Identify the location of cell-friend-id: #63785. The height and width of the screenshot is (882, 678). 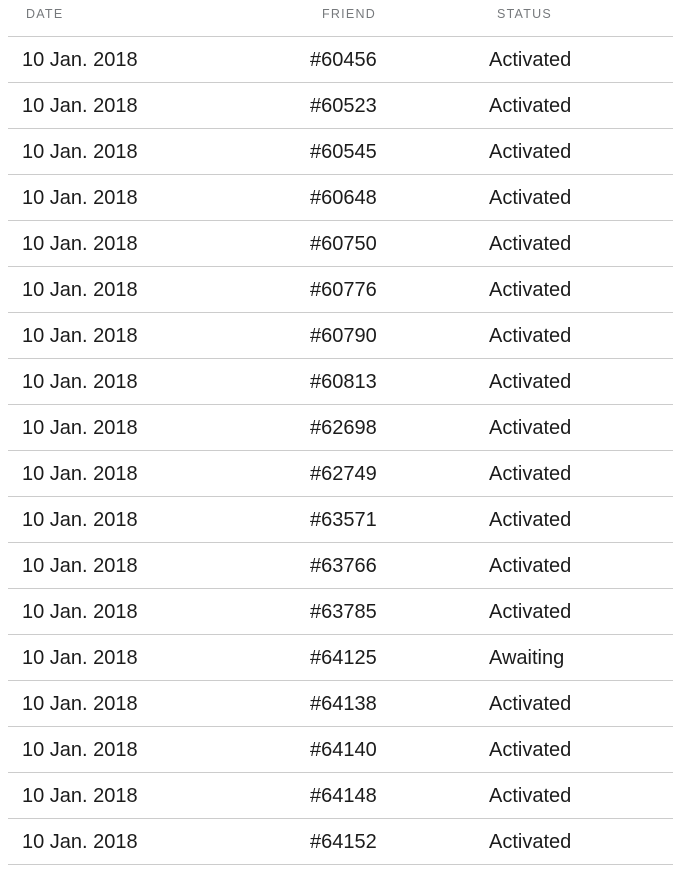
(343, 612).